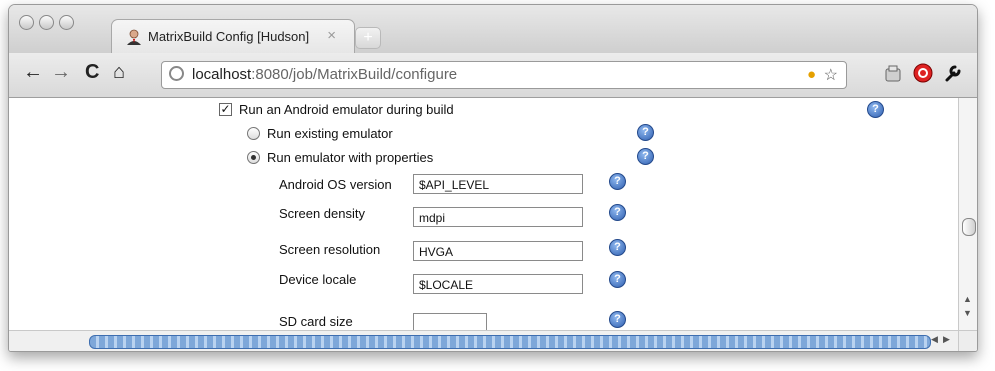 This screenshot has width=995, height=371. What do you see at coordinates (253, 157) in the screenshot?
I see `run-emulator-with-properties-radio` at bounding box center [253, 157].